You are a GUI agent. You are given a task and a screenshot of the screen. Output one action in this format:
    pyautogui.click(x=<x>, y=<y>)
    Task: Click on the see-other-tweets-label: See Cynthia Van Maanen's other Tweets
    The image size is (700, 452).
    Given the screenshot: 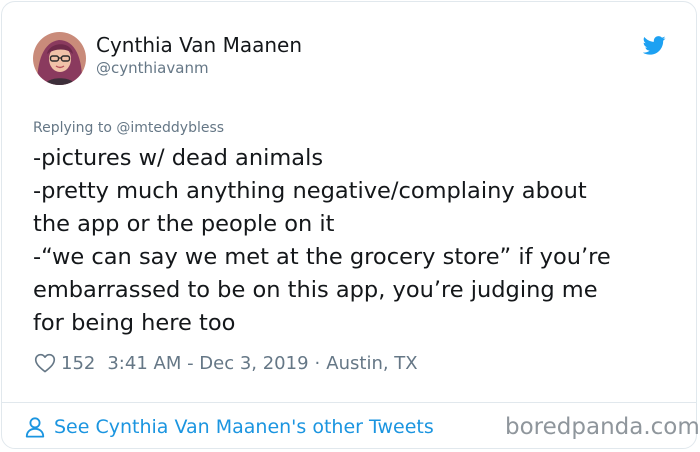 What is the action you would take?
    pyautogui.click(x=244, y=427)
    